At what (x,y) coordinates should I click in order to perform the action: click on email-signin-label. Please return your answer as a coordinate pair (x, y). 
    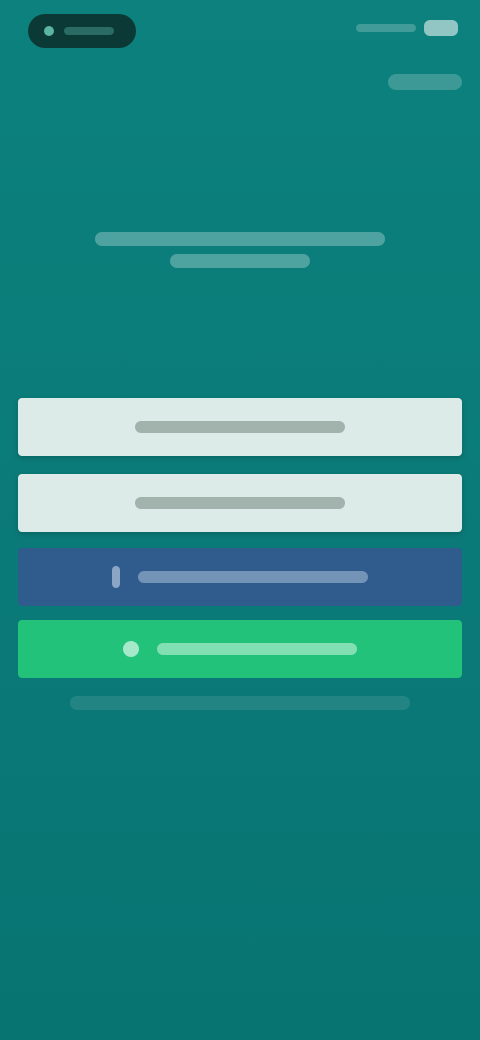
    Looking at the image, I should click on (240, 427).